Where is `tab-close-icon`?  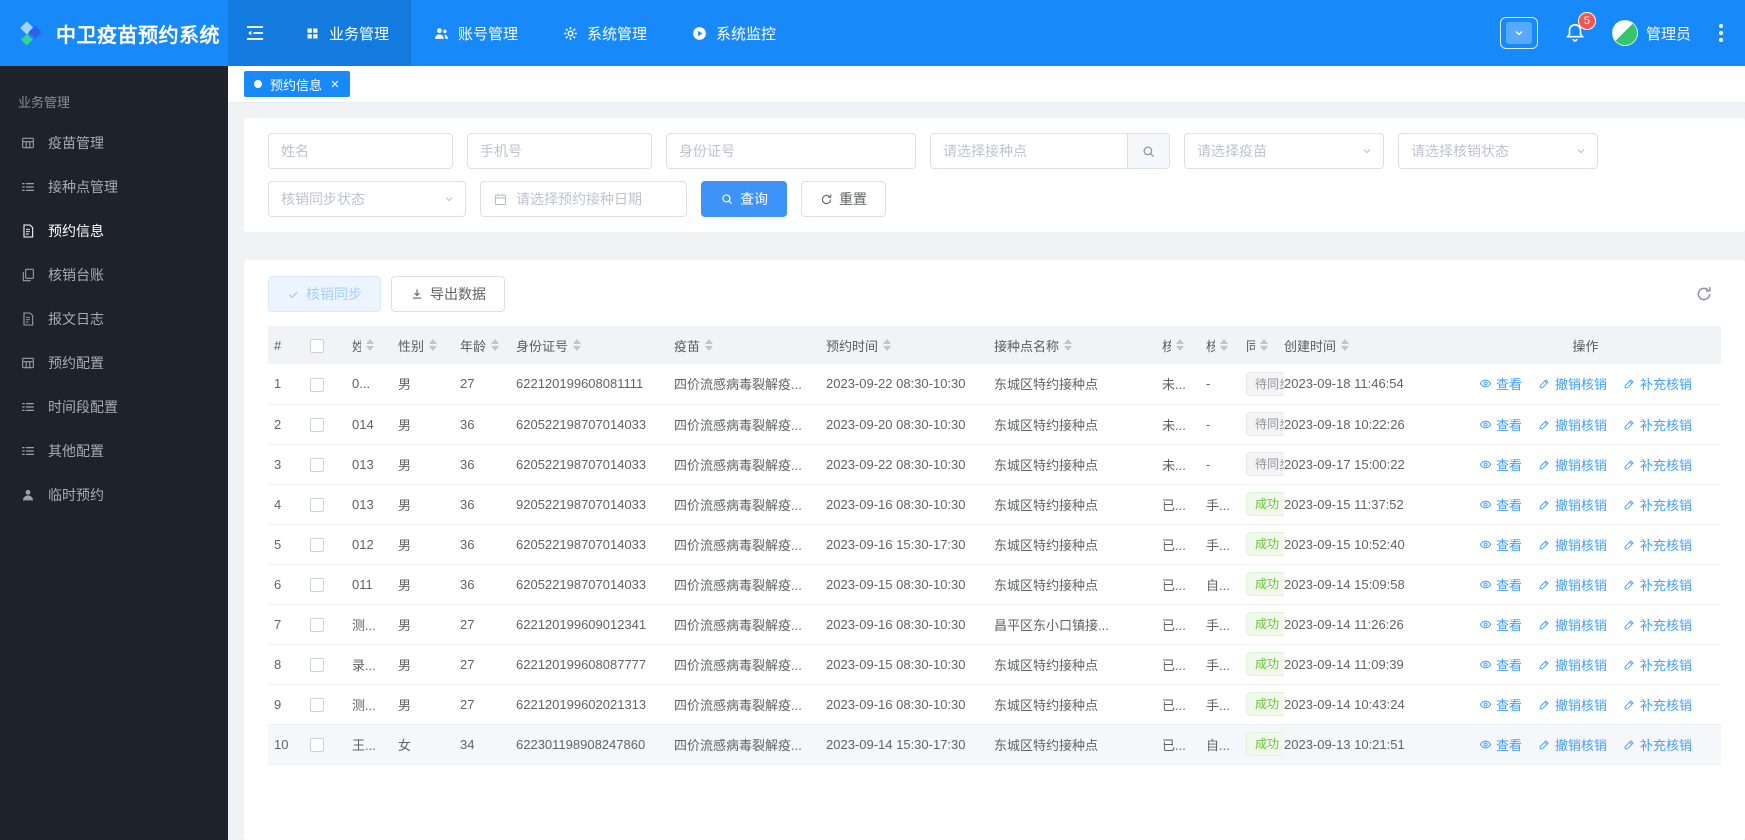
tab-close-icon is located at coordinates (335, 84).